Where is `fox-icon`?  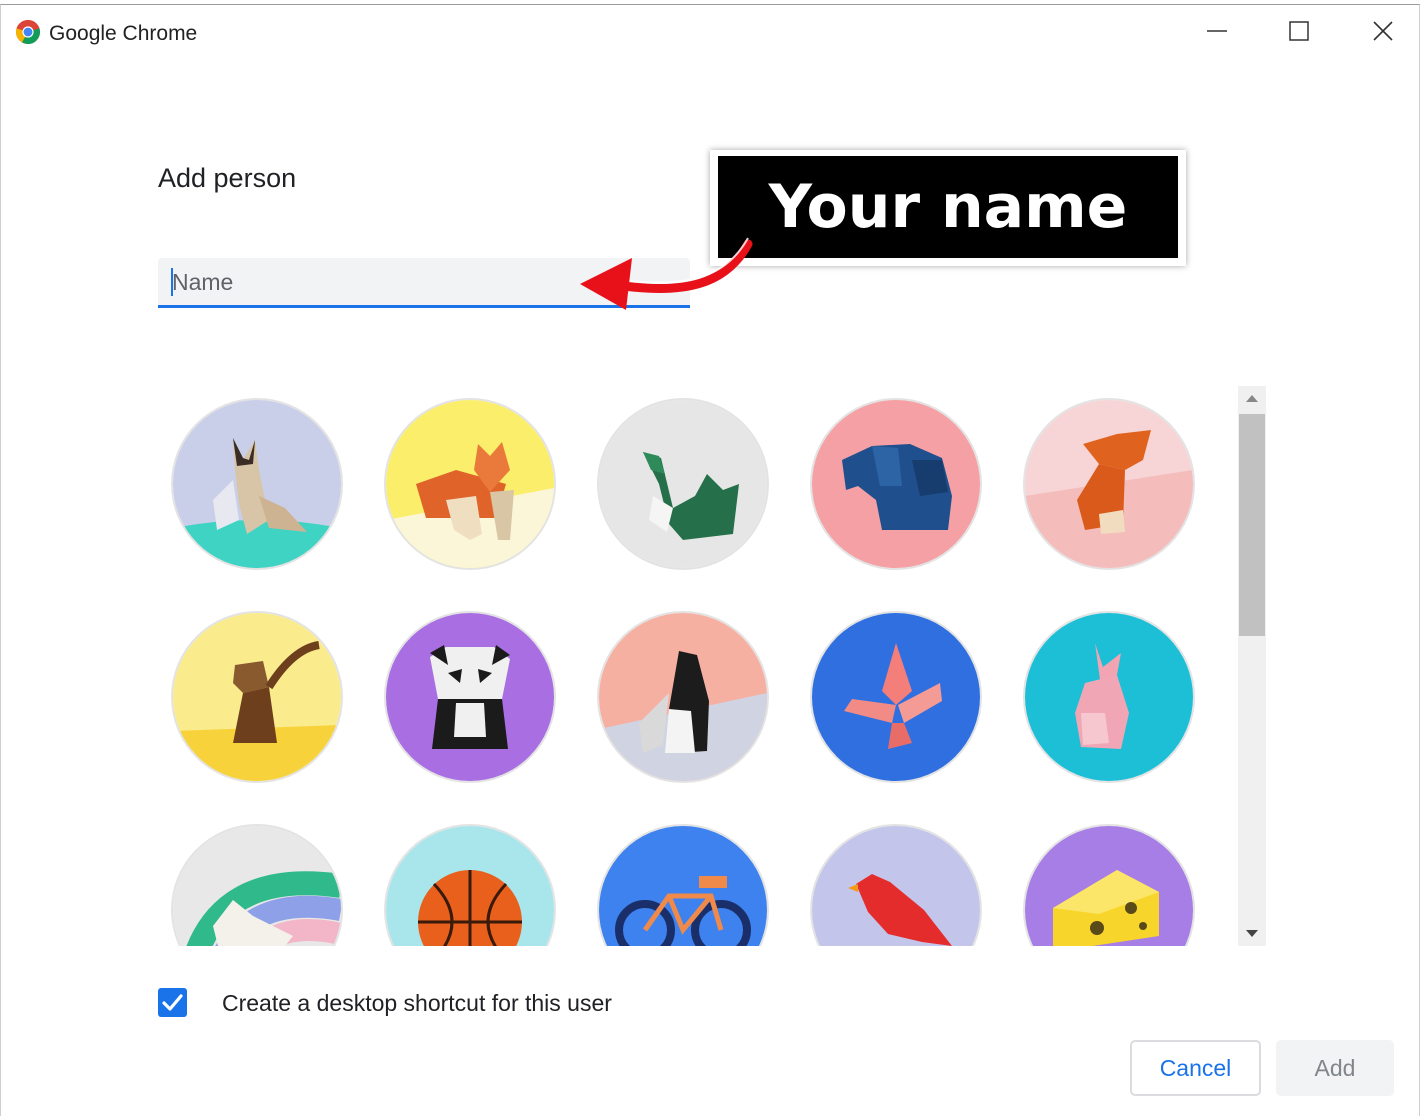 fox-icon is located at coordinates (1109, 484).